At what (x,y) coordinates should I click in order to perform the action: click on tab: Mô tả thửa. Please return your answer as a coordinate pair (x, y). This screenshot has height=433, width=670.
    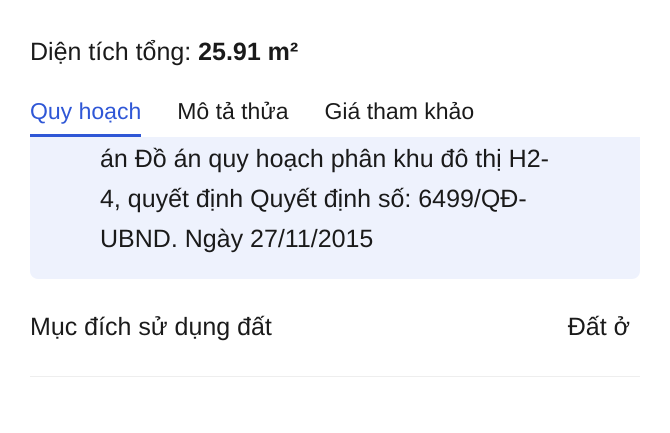
    Looking at the image, I should click on (233, 114).